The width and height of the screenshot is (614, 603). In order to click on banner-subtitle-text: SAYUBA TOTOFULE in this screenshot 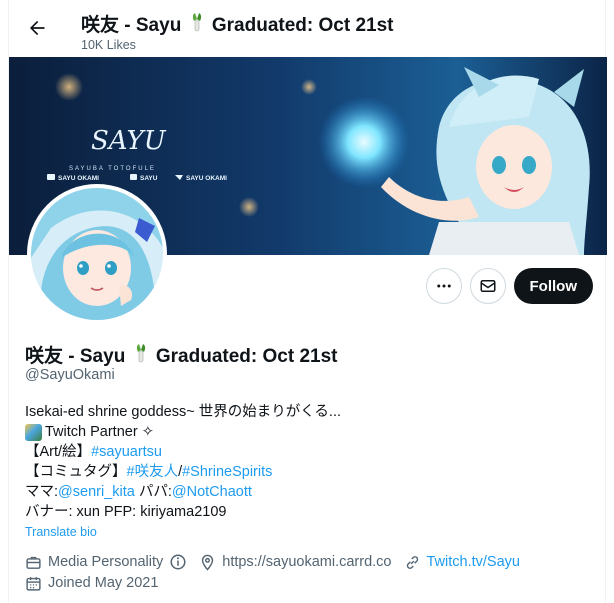, I will do `click(112, 169)`.